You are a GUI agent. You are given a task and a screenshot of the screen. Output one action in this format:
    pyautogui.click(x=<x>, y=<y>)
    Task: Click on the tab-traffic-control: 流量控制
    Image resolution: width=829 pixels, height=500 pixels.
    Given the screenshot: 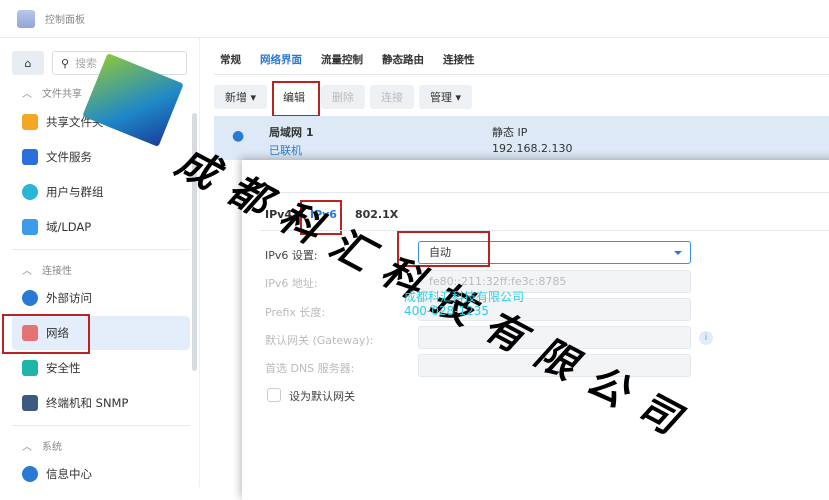 What is the action you would take?
    pyautogui.click(x=342, y=59)
    